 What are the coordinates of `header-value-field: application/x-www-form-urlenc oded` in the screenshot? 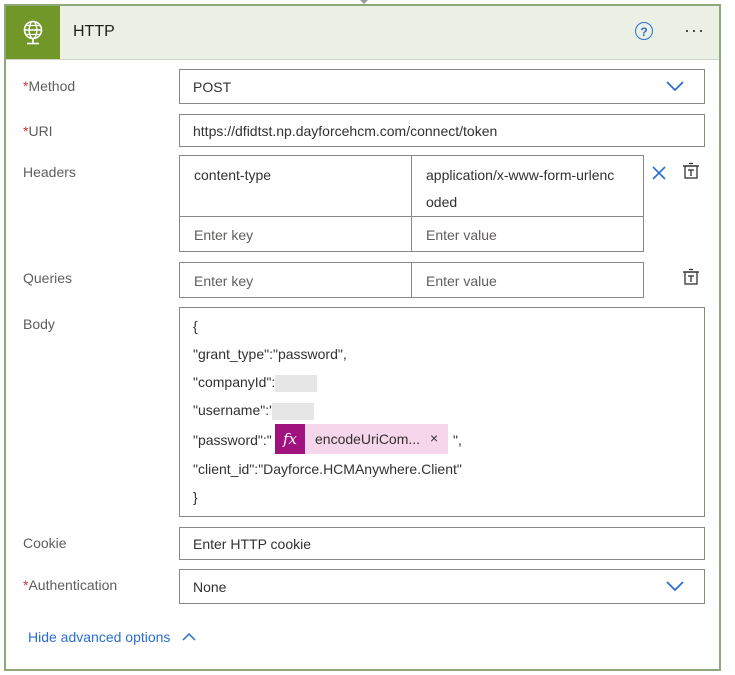 It's located at (527, 186).